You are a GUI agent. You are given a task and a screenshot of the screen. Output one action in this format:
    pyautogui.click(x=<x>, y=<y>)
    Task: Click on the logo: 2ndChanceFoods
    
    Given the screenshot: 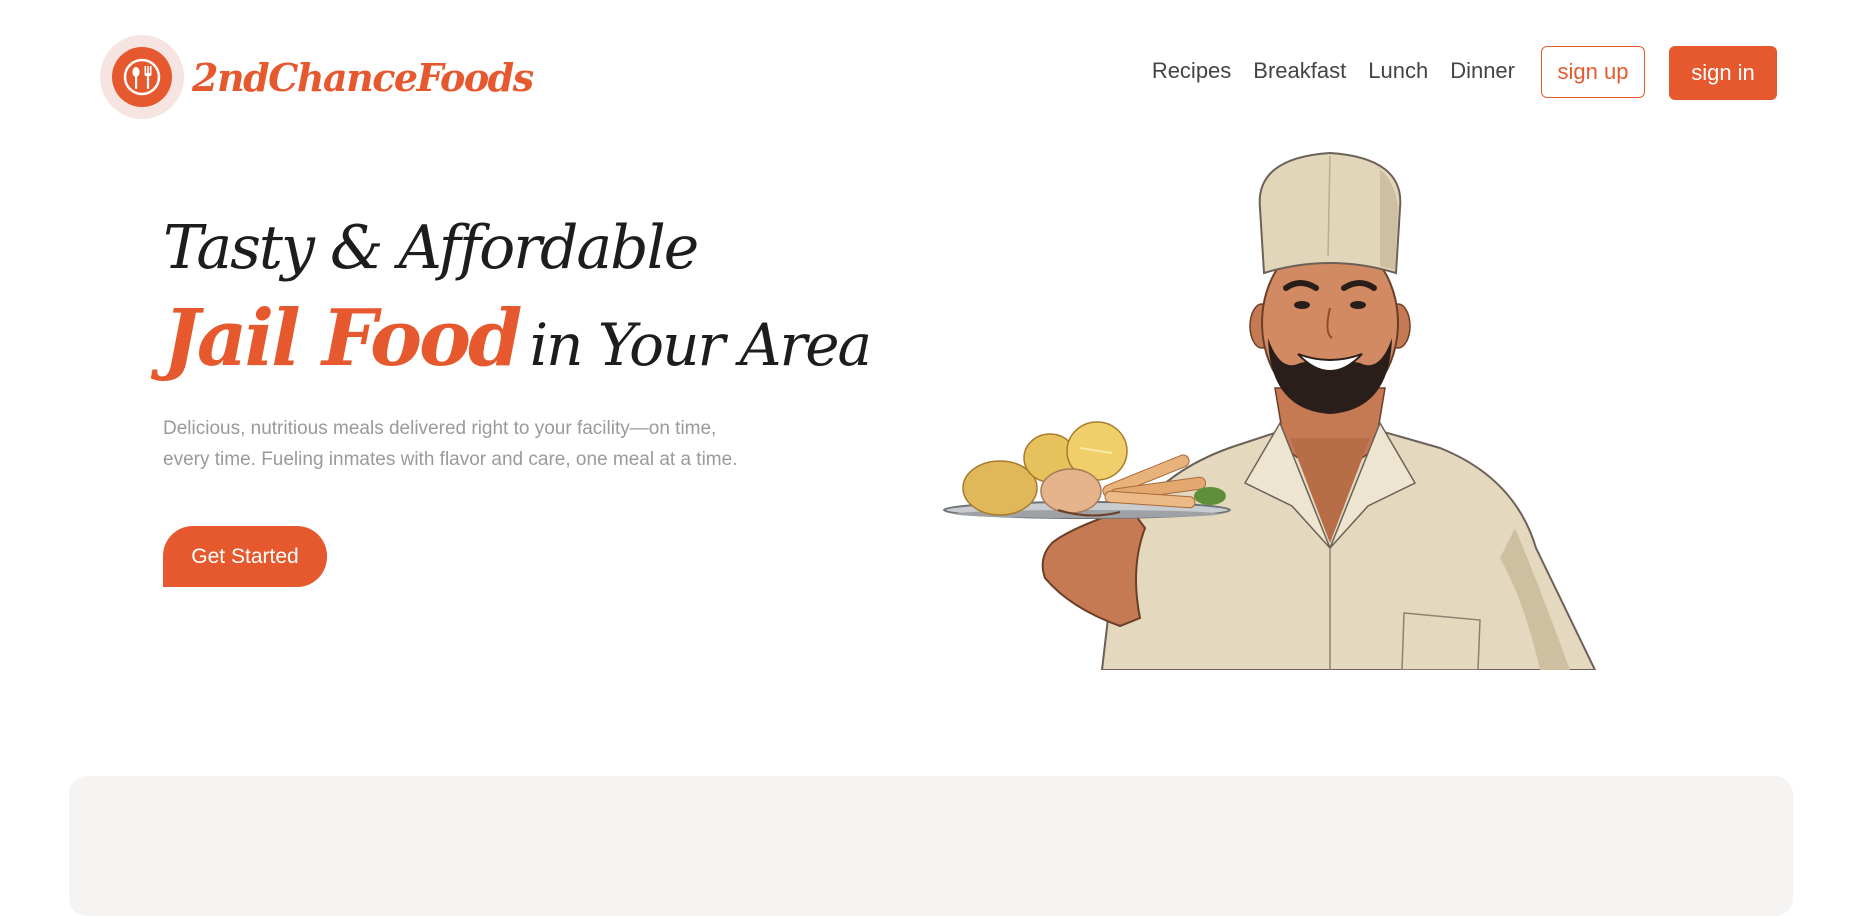 What is the action you would take?
    pyautogui.click(x=317, y=77)
    